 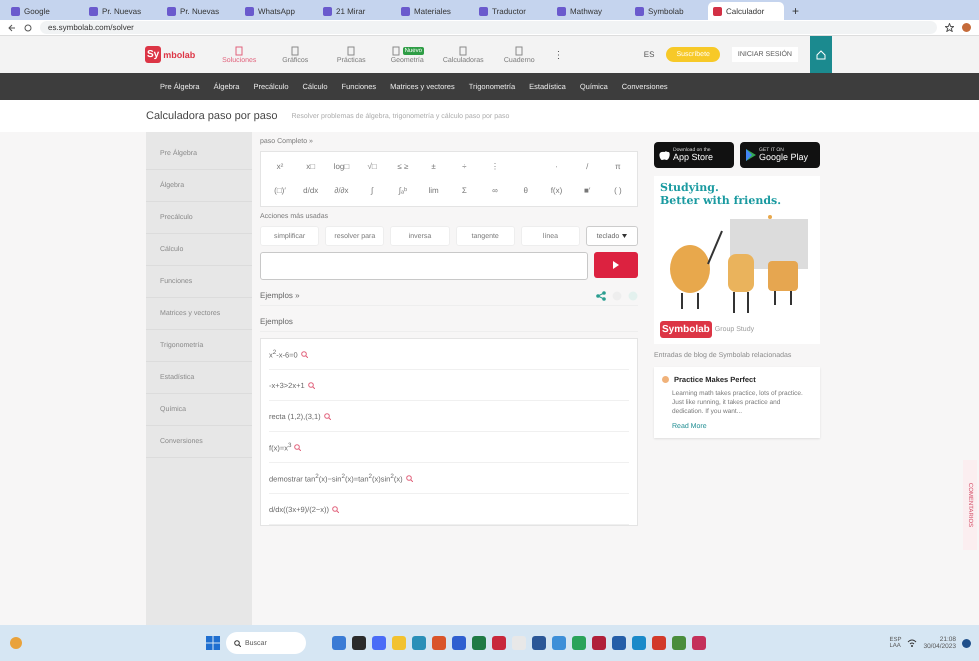 What do you see at coordinates (686, 329) in the screenshot?
I see `brand-logo: Symbolab` at bounding box center [686, 329].